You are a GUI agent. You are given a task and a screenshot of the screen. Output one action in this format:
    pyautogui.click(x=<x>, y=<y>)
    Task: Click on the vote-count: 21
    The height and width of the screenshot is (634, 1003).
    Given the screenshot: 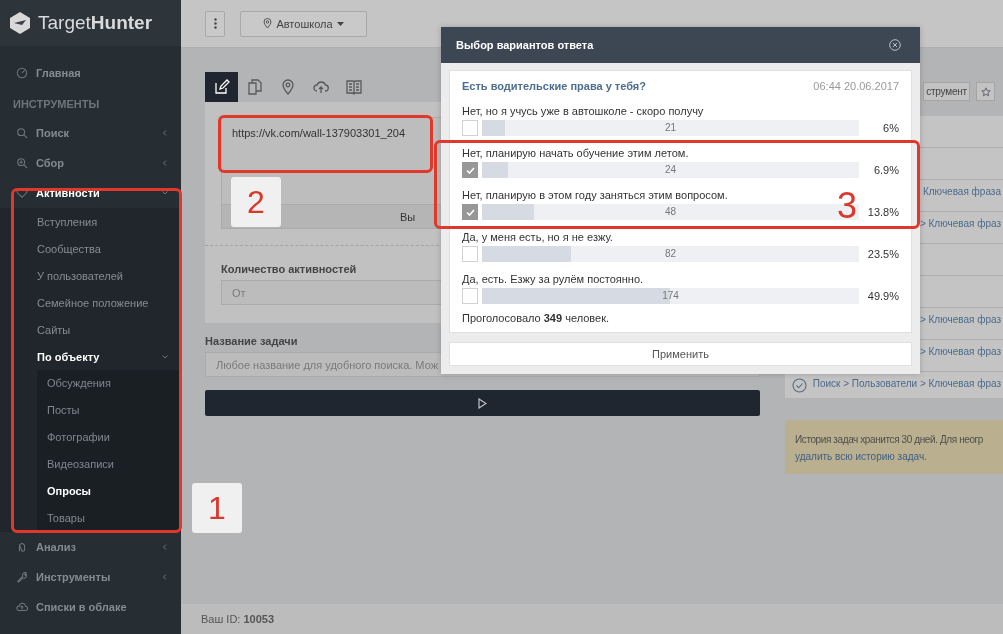 What is the action you would take?
    pyautogui.click(x=670, y=127)
    